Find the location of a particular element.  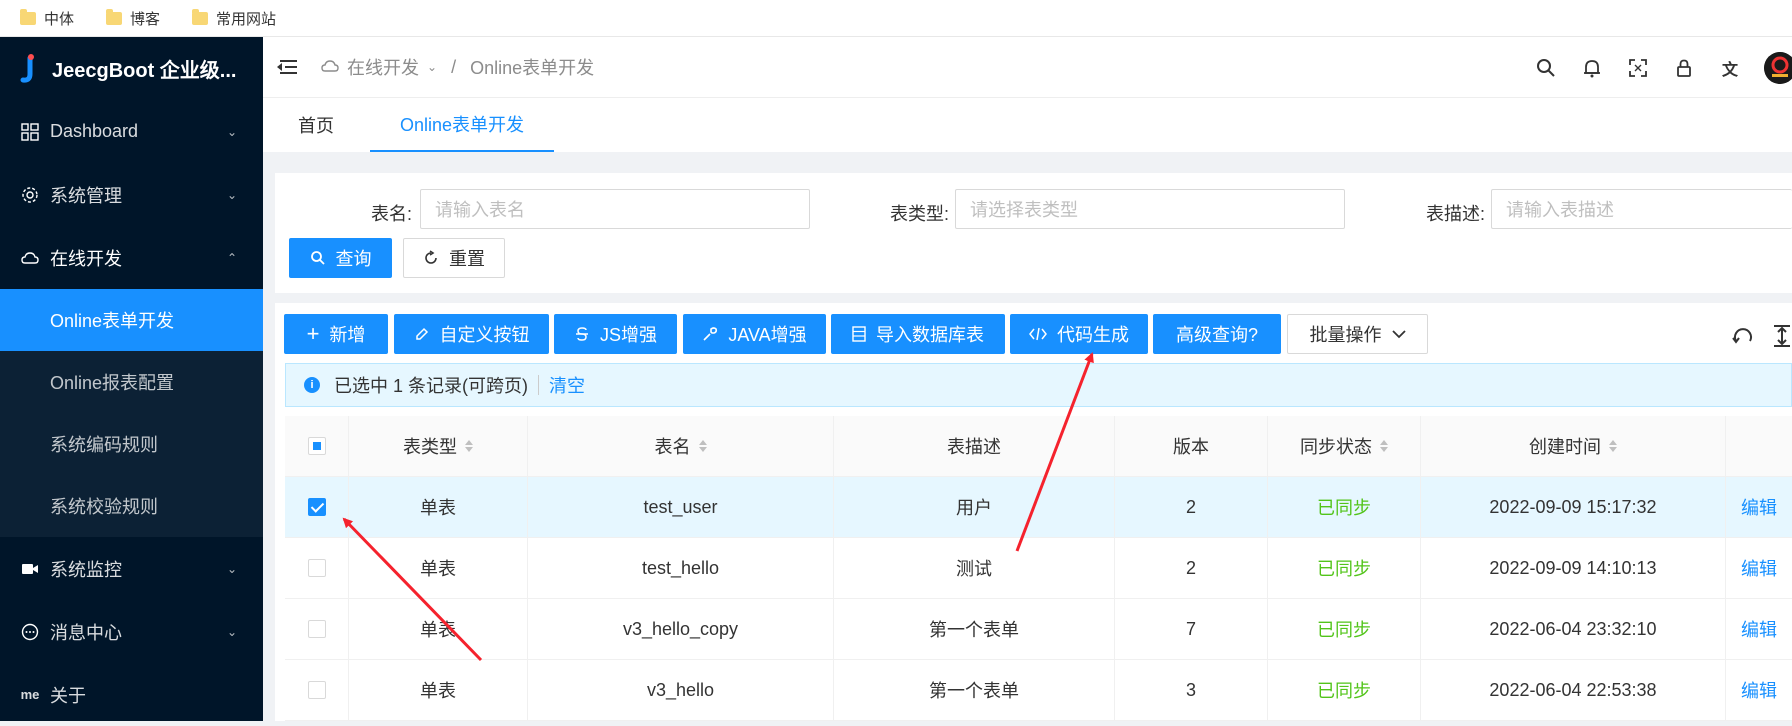

breadcrumb: 在线开发 ⌄ / Online表单开发 is located at coordinates (457, 67).